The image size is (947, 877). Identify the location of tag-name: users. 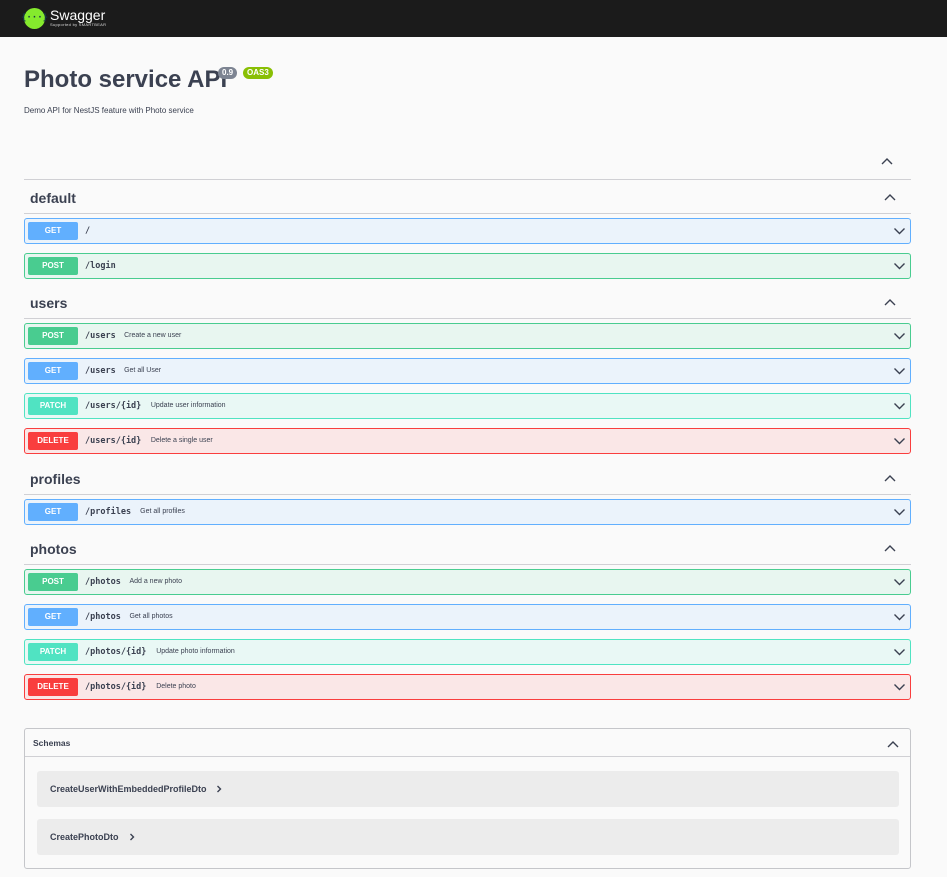
(49, 303).